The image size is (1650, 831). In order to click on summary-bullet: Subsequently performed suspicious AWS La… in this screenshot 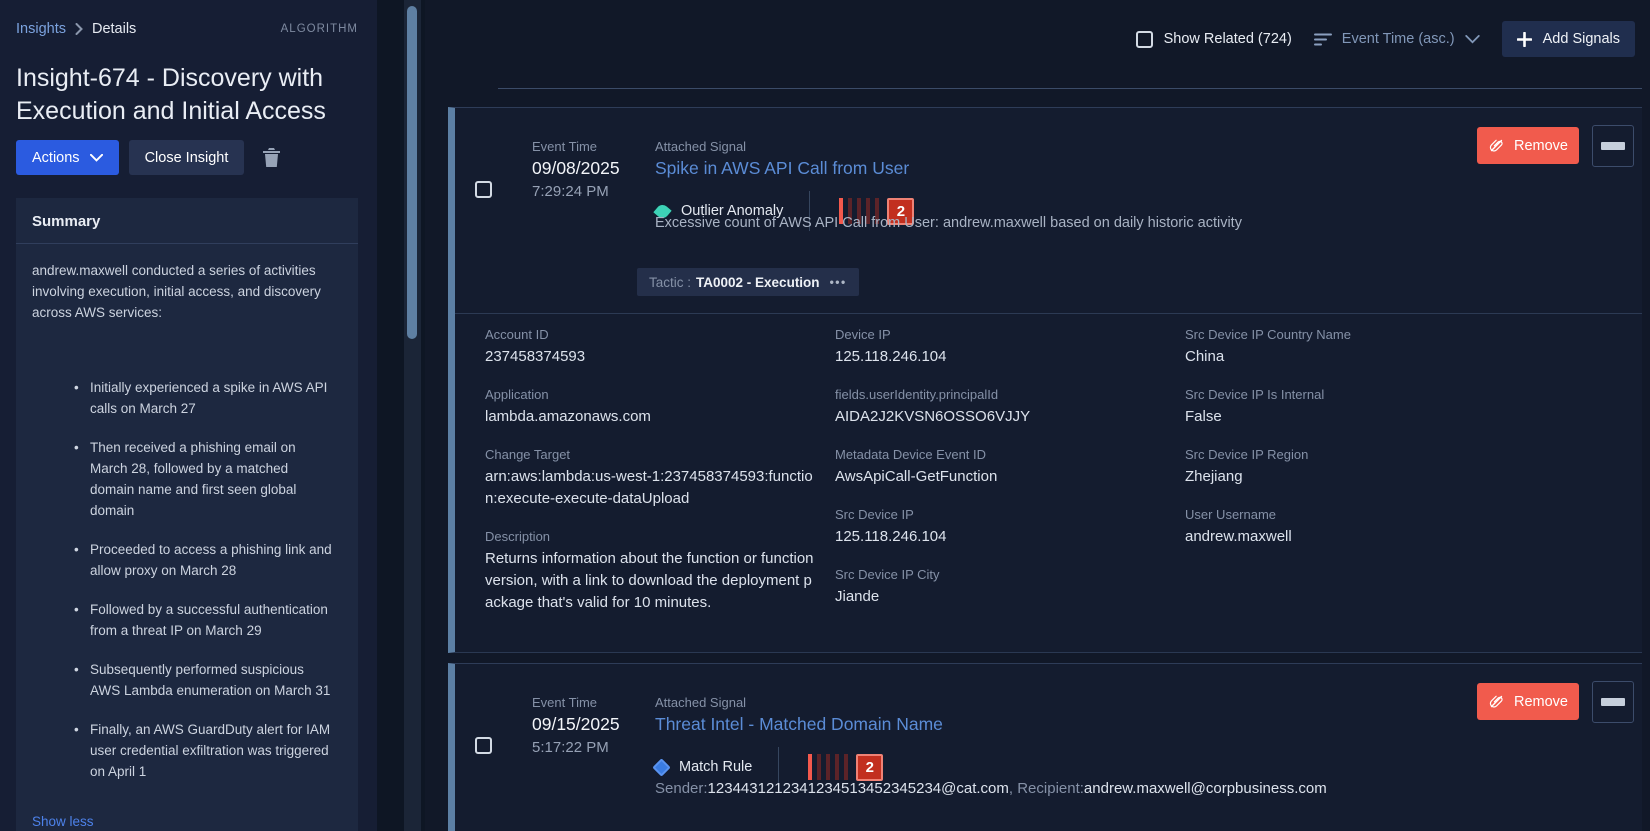, I will do `click(205, 680)`.